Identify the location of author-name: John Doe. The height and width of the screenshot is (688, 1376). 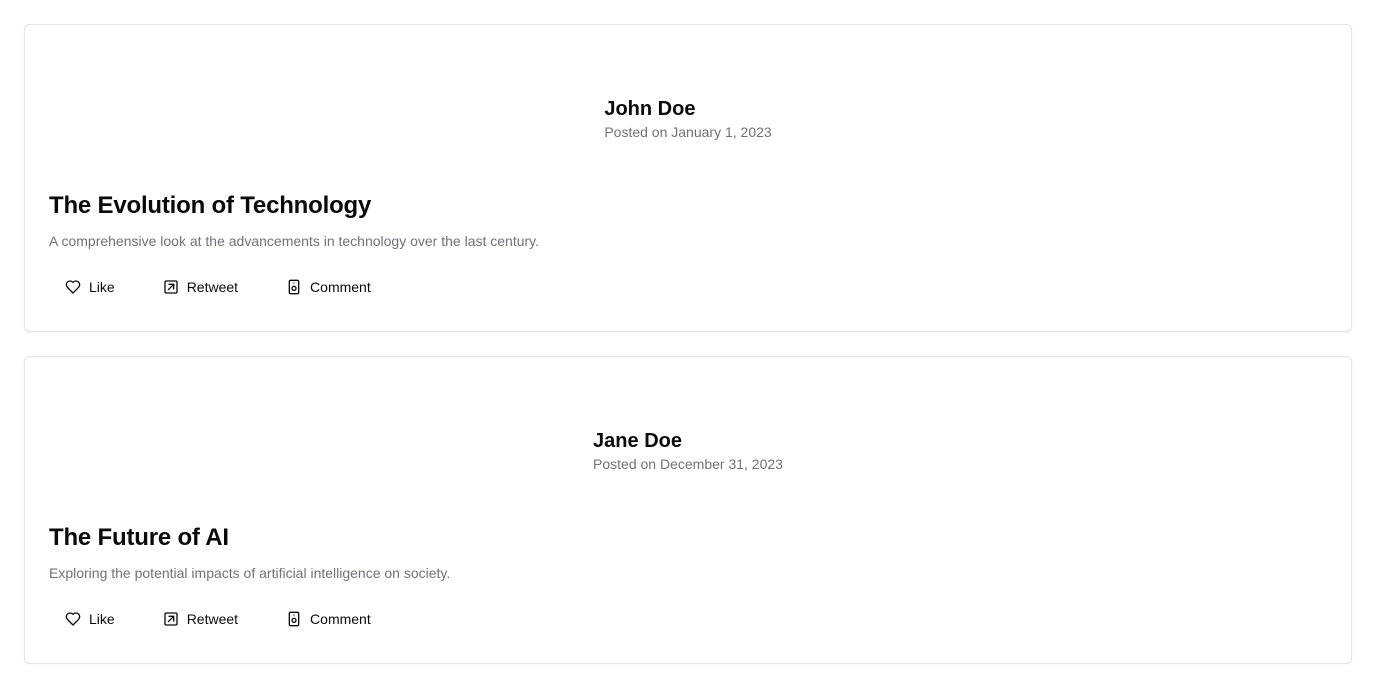
(650, 109).